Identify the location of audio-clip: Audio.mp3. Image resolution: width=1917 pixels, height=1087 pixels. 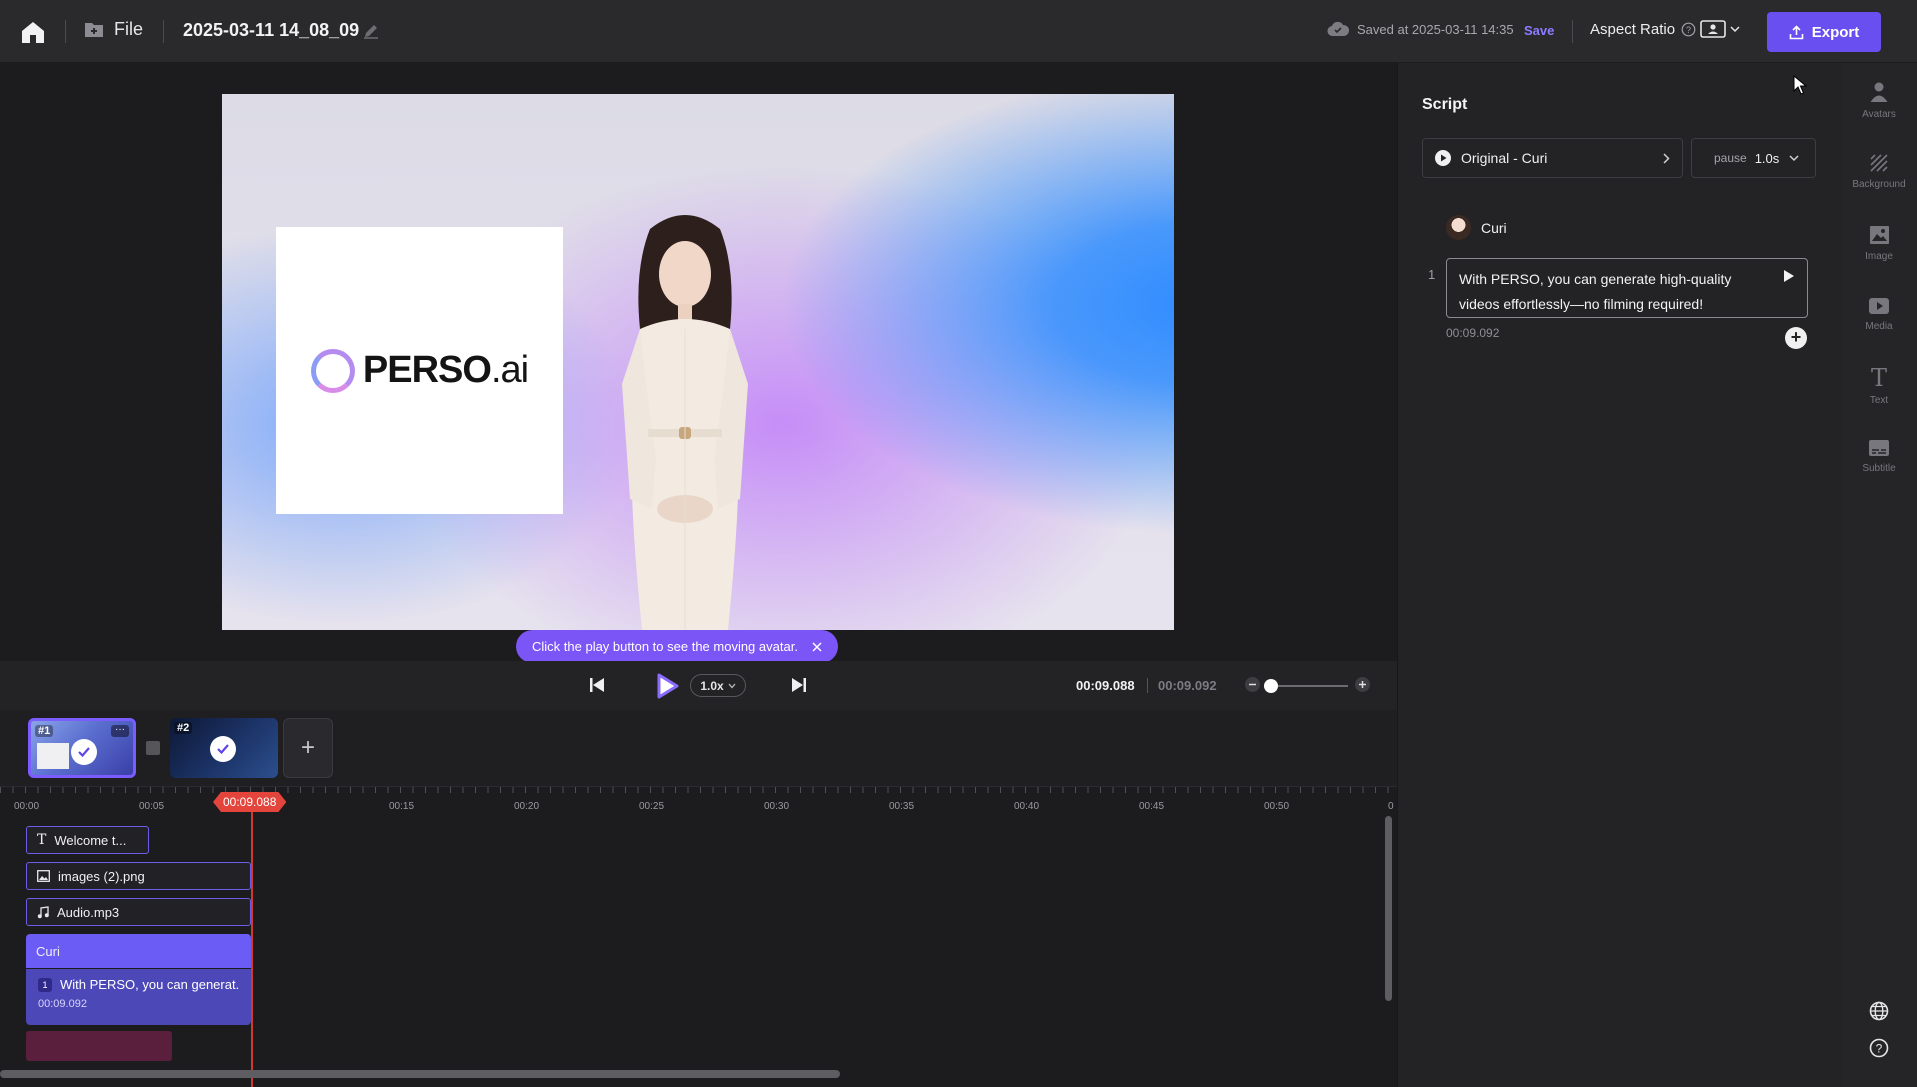
(138, 912).